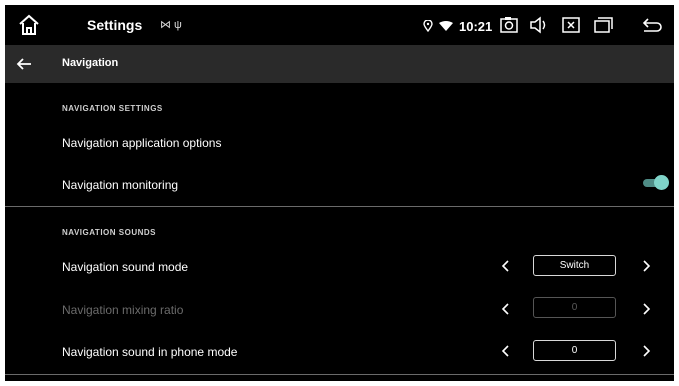 The width and height of the screenshot is (679, 386). What do you see at coordinates (339, 374) in the screenshot?
I see `bottom-divider` at bounding box center [339, 374].